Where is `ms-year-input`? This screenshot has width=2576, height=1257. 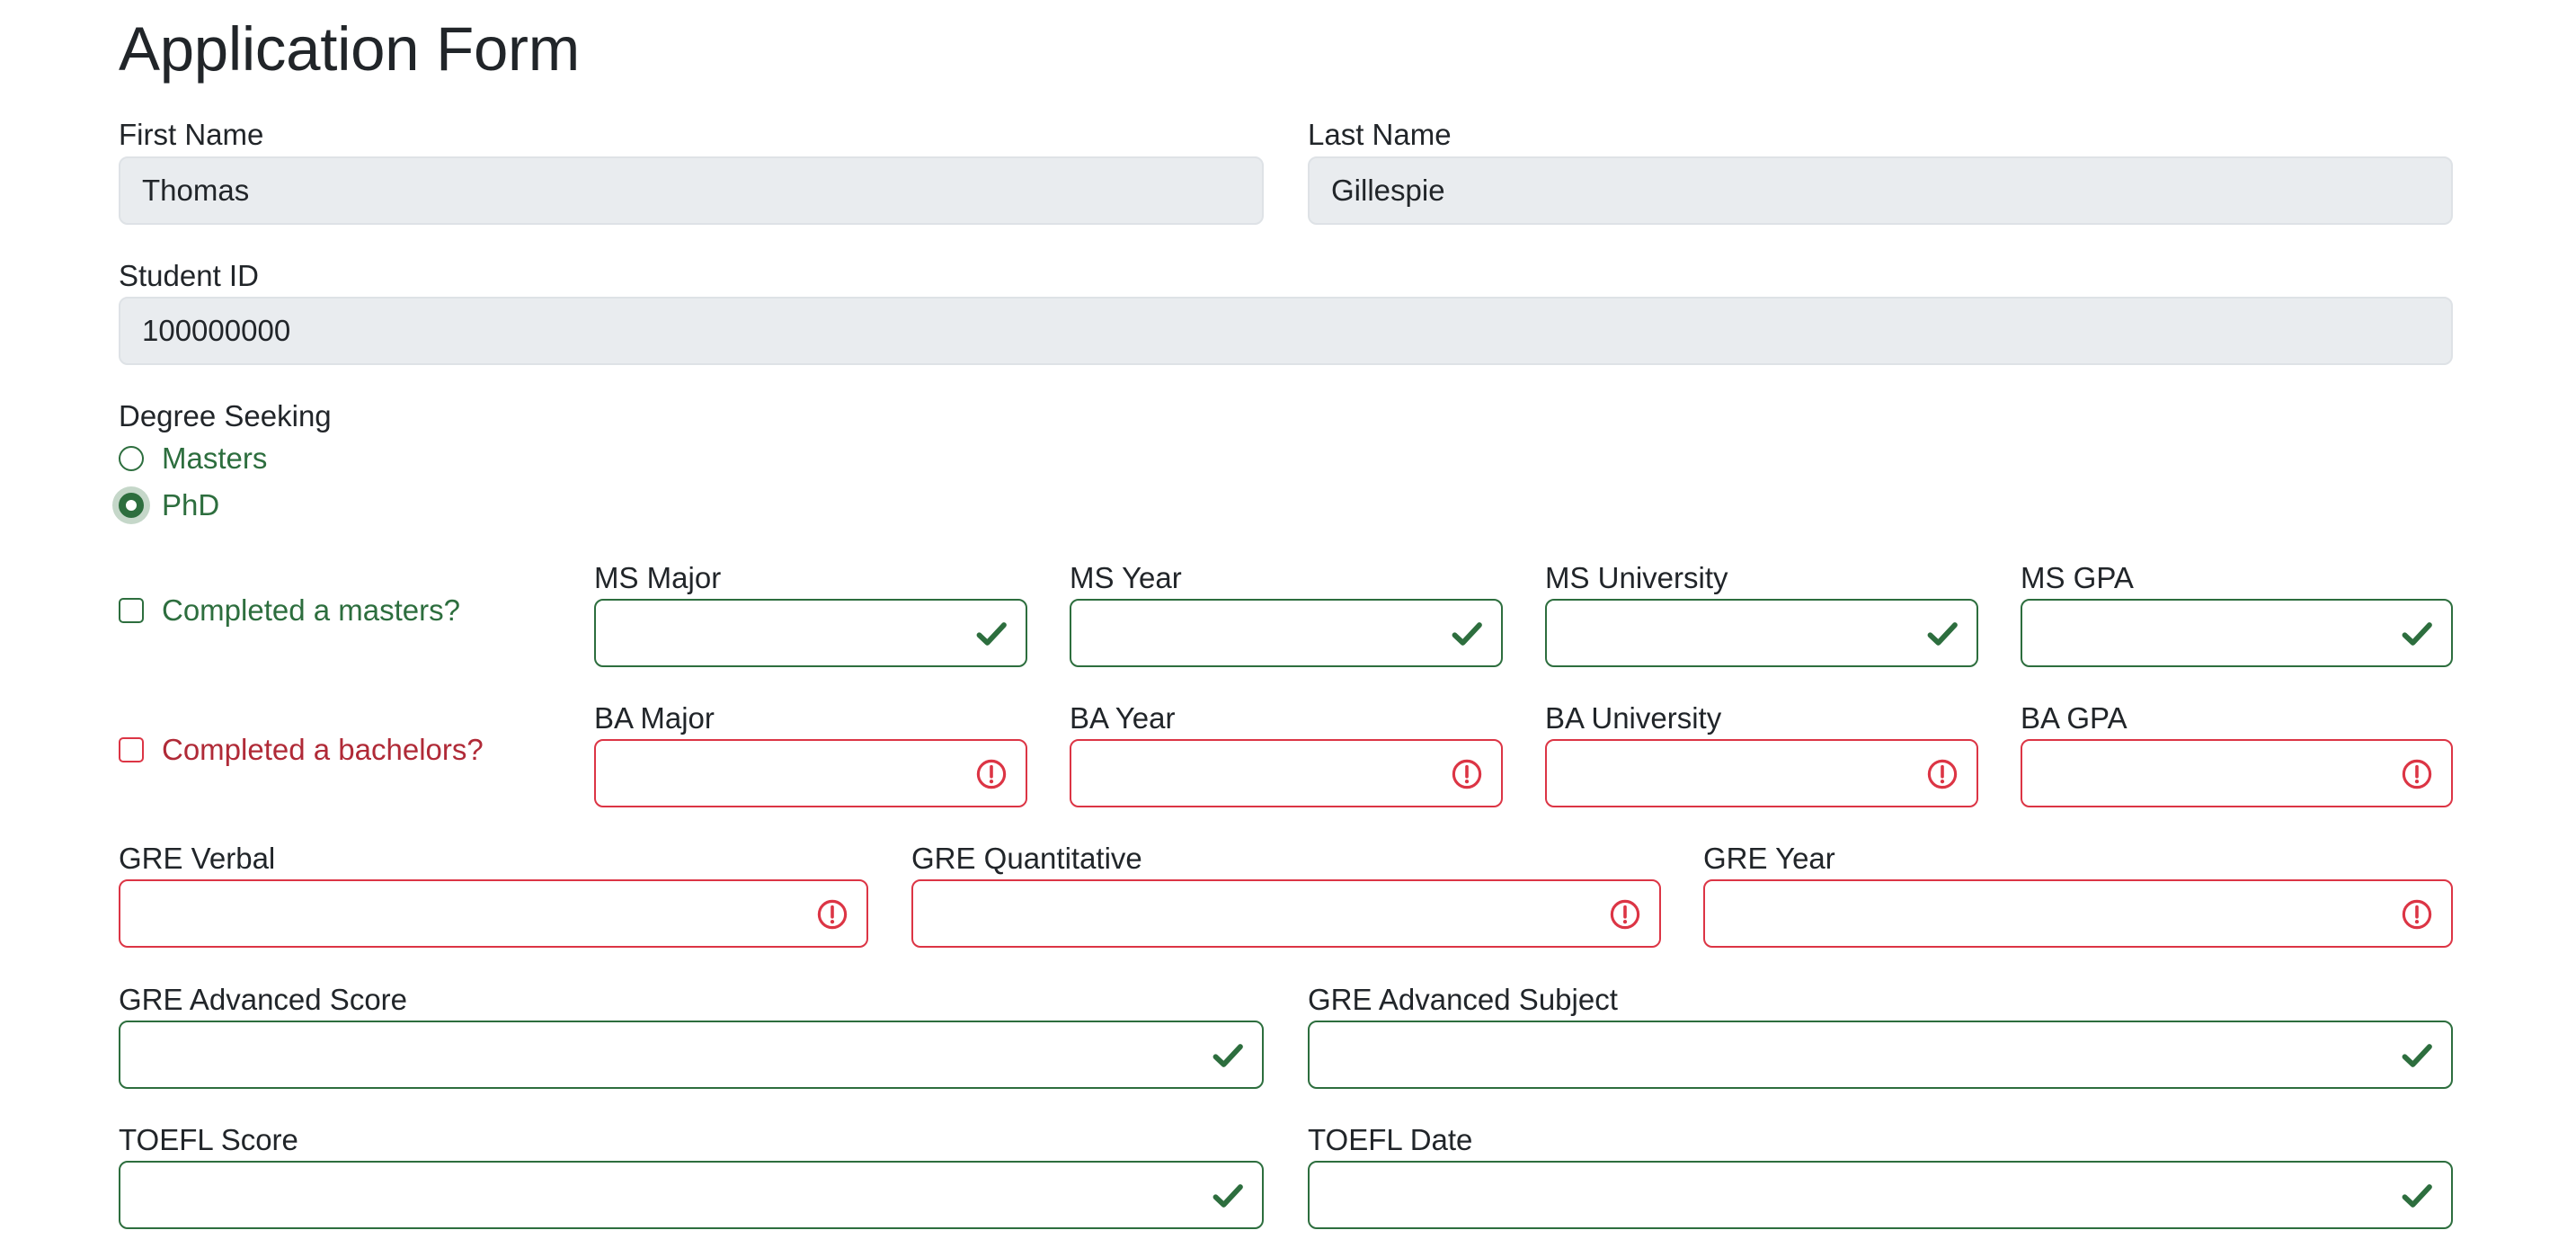
ms-year-input is located at coordinates (1286, 633).